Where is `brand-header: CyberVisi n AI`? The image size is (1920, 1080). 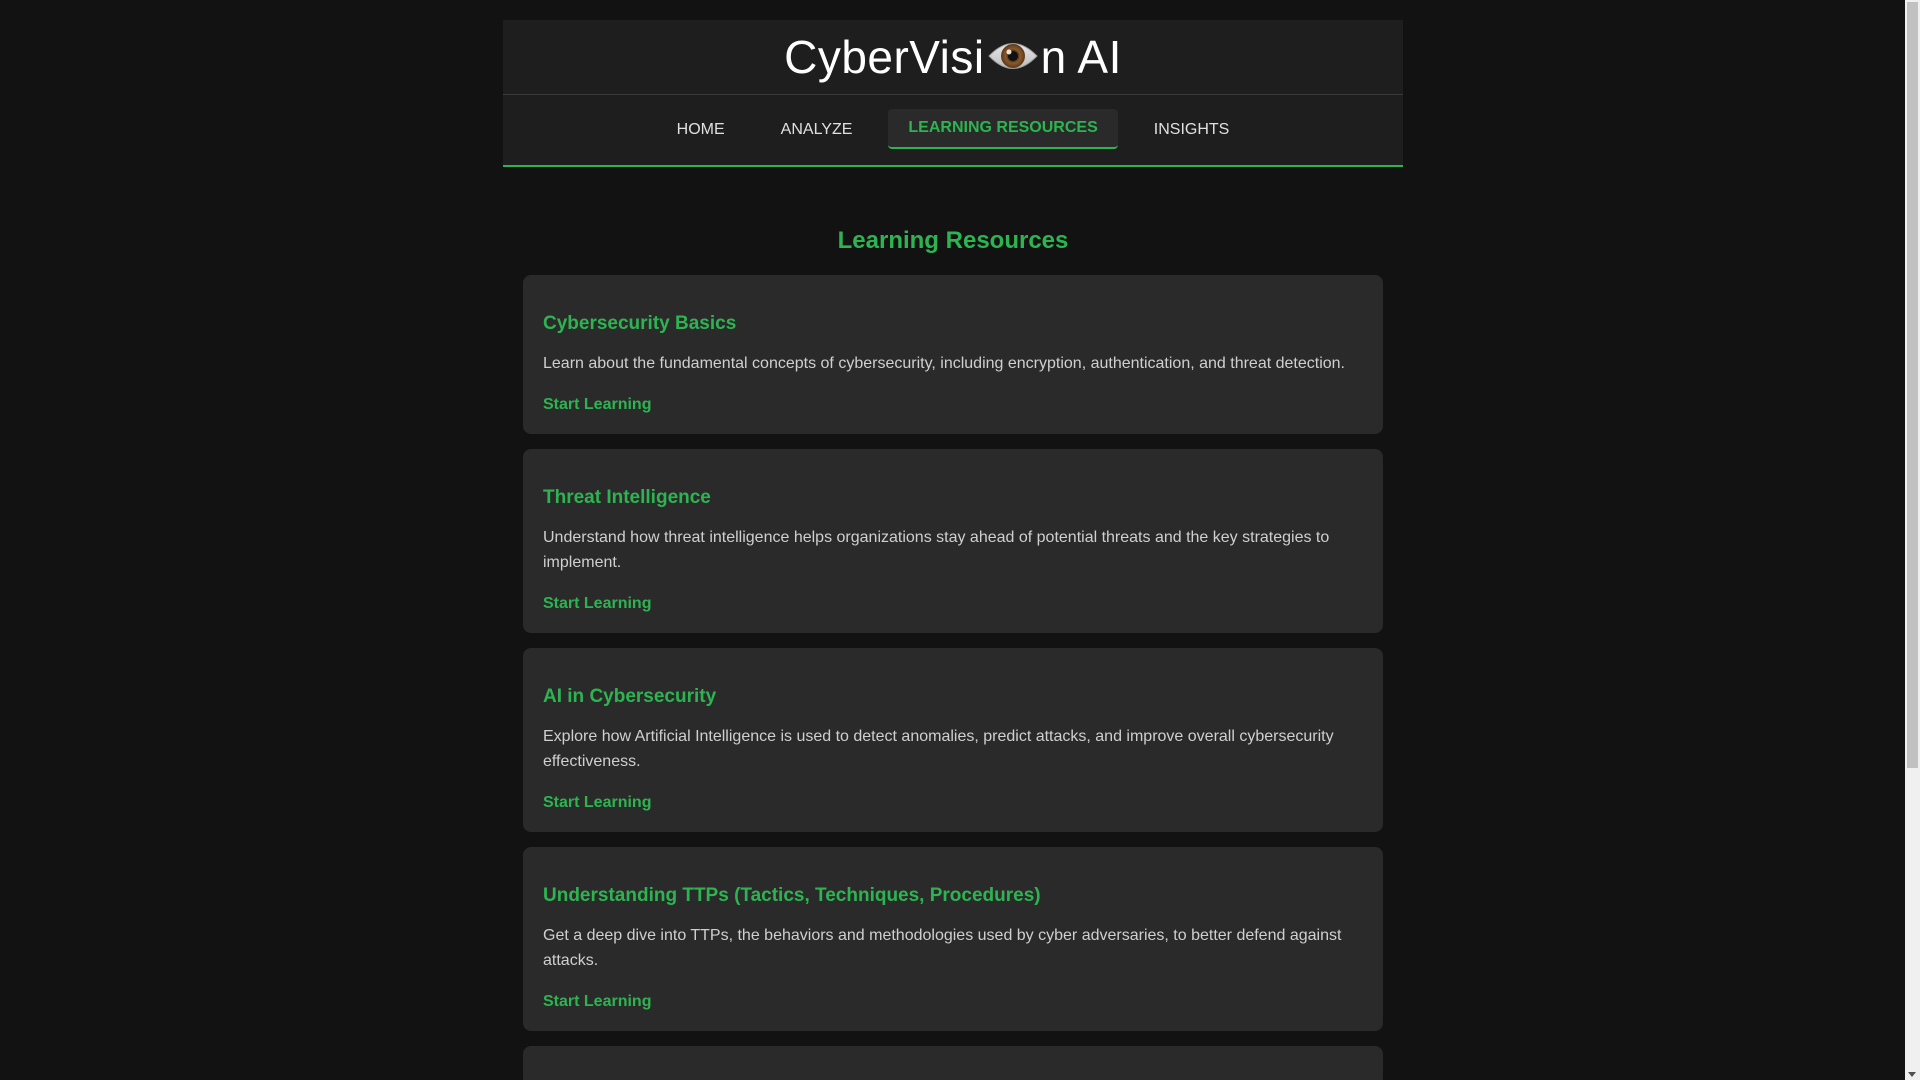 brand-header: CyberVisi n AI is located at coordinates (953, 57).